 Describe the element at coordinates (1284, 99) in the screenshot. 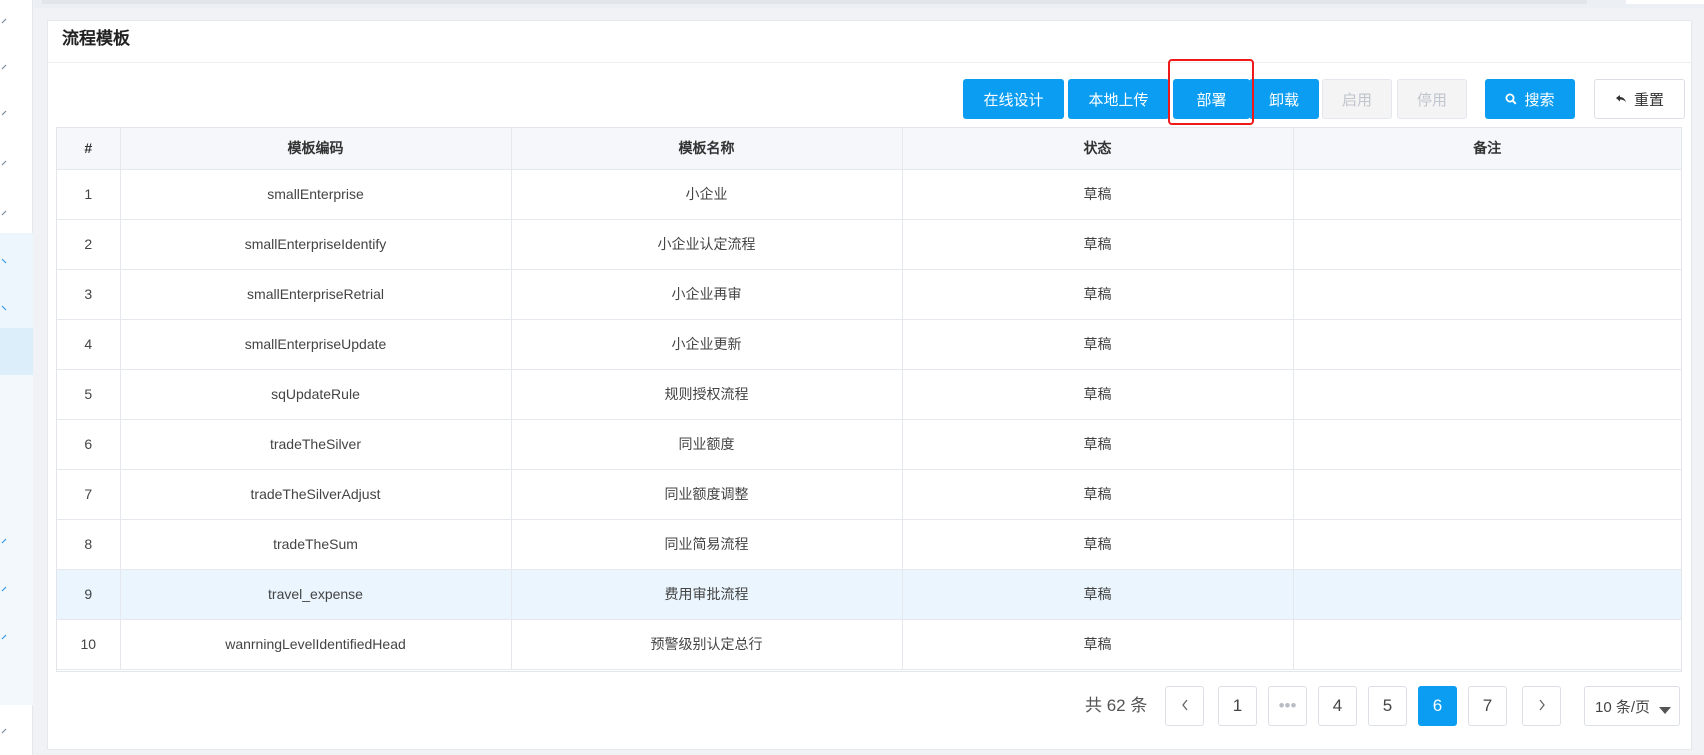

I see `uninstall-button: 卸载` at that location.